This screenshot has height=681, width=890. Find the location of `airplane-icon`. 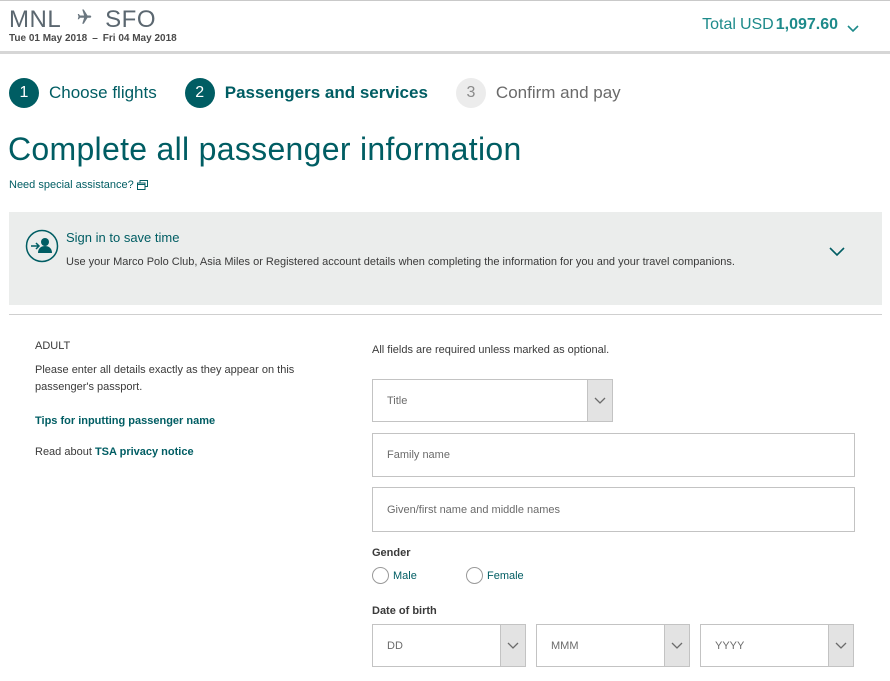

airplane-icon is located at coordinates (83, 20).